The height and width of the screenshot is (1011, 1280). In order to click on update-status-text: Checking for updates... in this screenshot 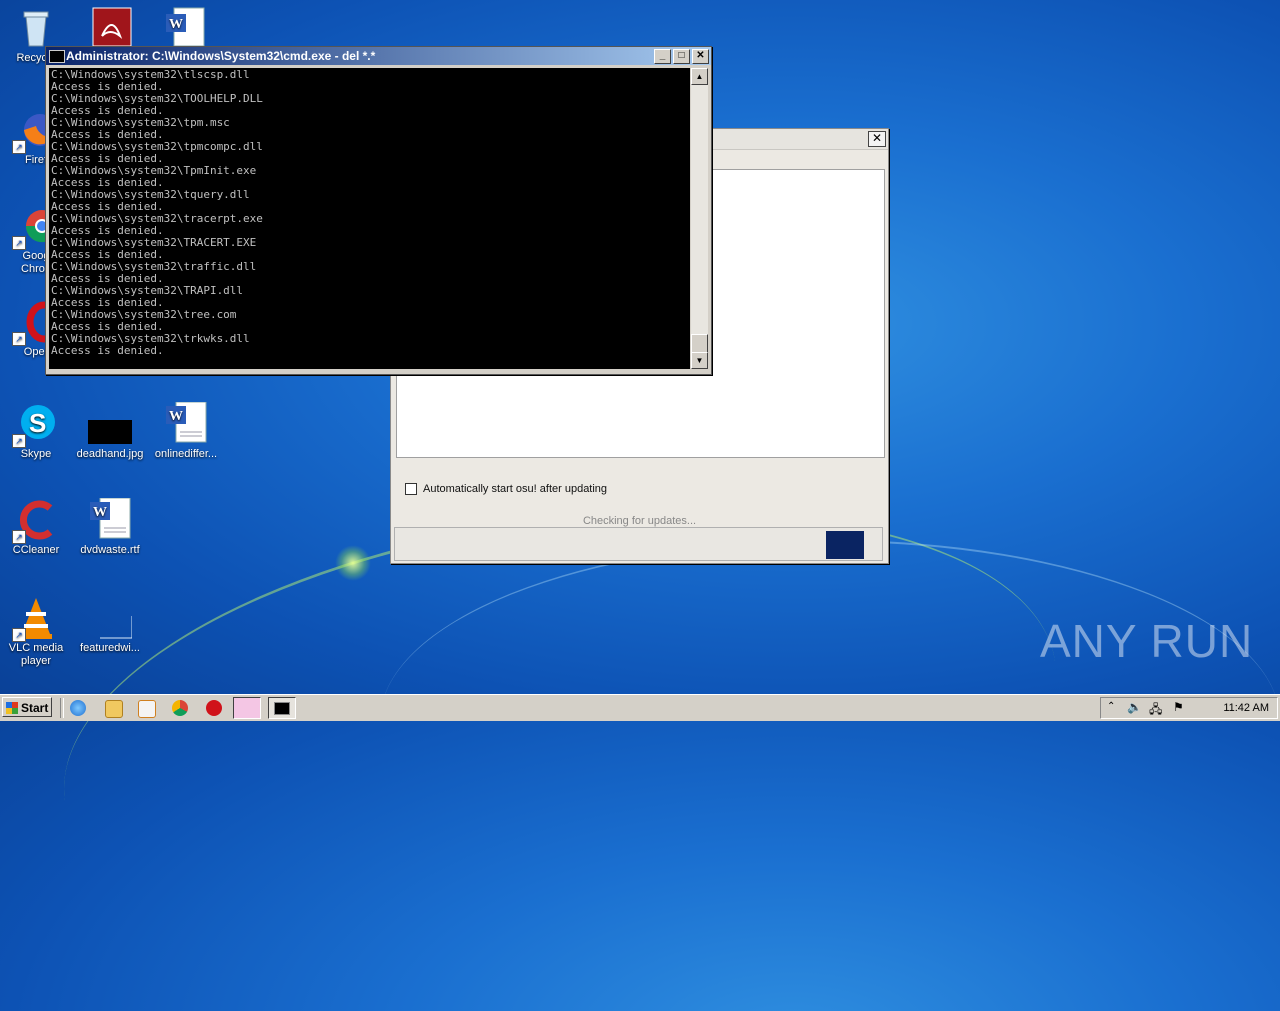, I will do `click(639, 521)`.